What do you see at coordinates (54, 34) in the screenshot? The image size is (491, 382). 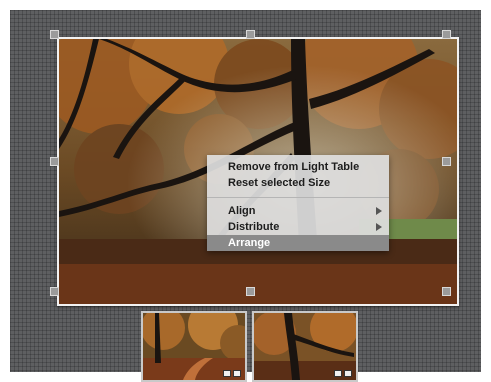 I see `resize-handle-top-left` at bounding box center [54, 34].